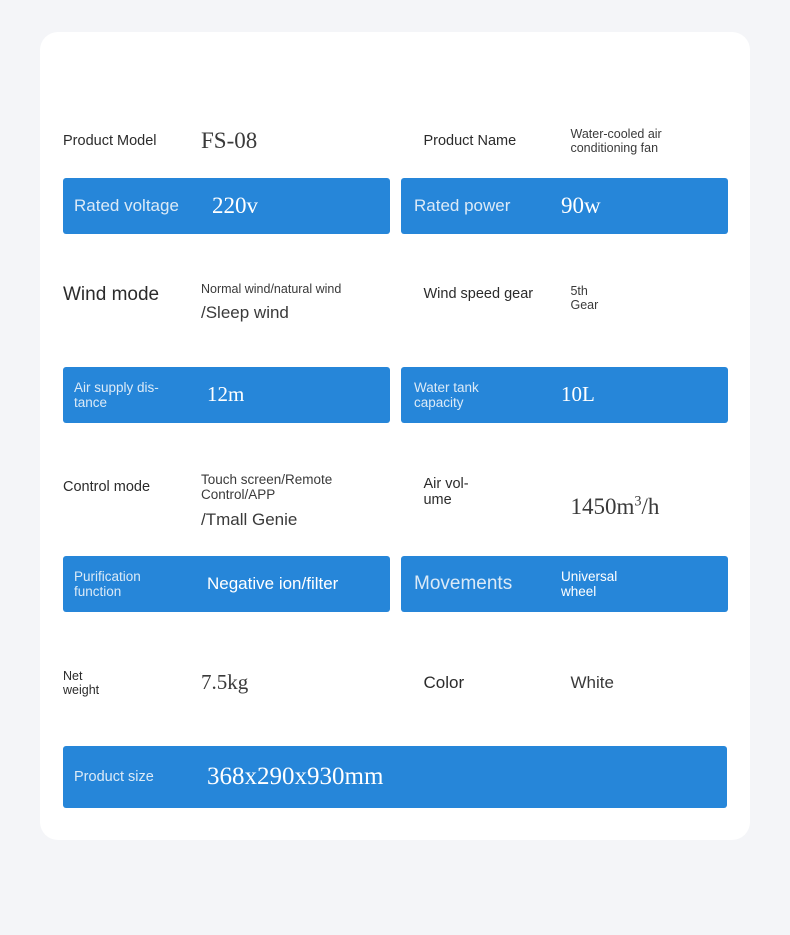  I want to click on spec-value-group: Normal wind/natural wind /Sleep wind, so click(271, 302).